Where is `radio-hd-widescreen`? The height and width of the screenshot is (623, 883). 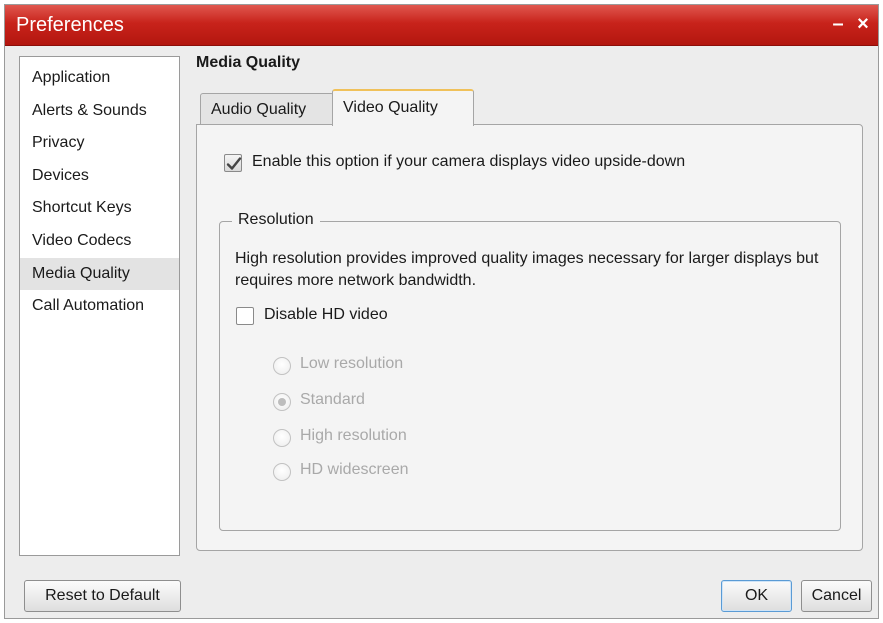
radio-hd-widescreen is located at coordinates (282, 472).